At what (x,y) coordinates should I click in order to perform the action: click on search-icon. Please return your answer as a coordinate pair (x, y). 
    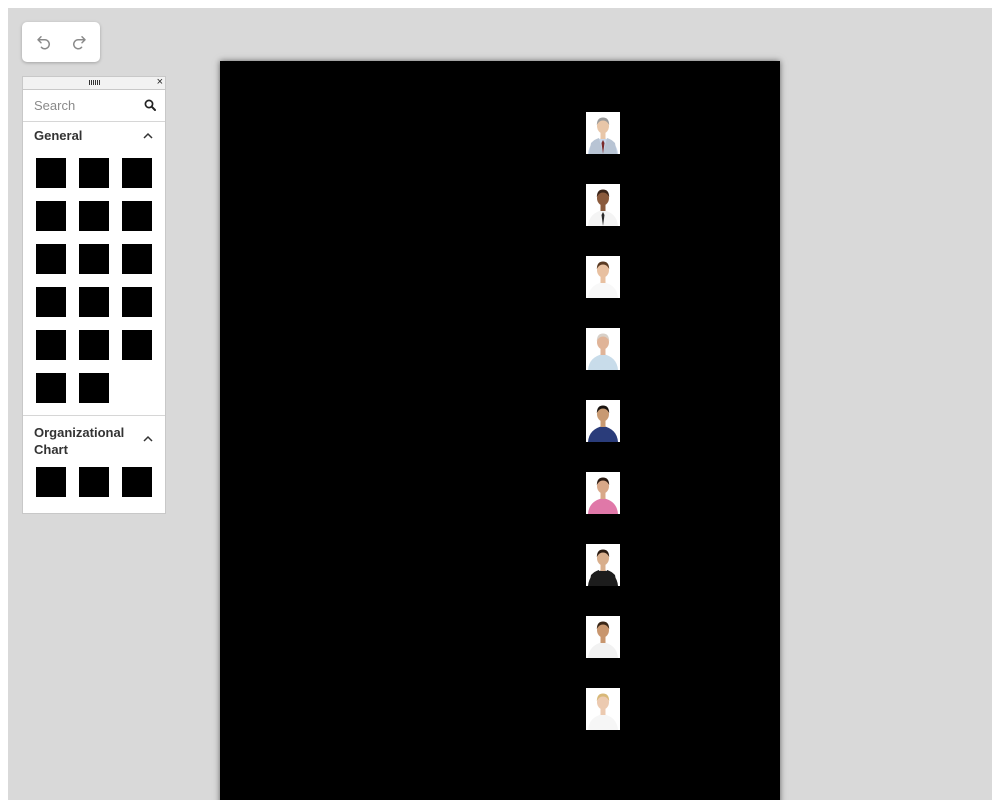
    Looking at the image, I should click on (150, 105).